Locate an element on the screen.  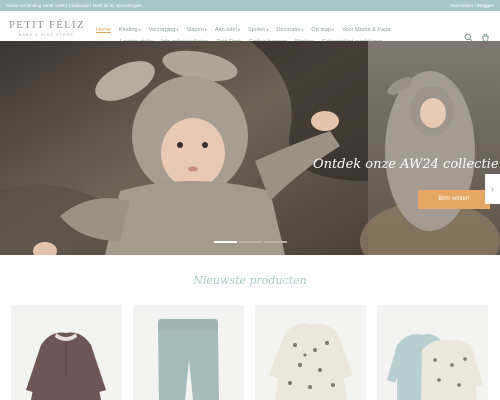
nav-item-voor-mama-papa: Voor Mama & Papa is located at coordinates (366, 30).